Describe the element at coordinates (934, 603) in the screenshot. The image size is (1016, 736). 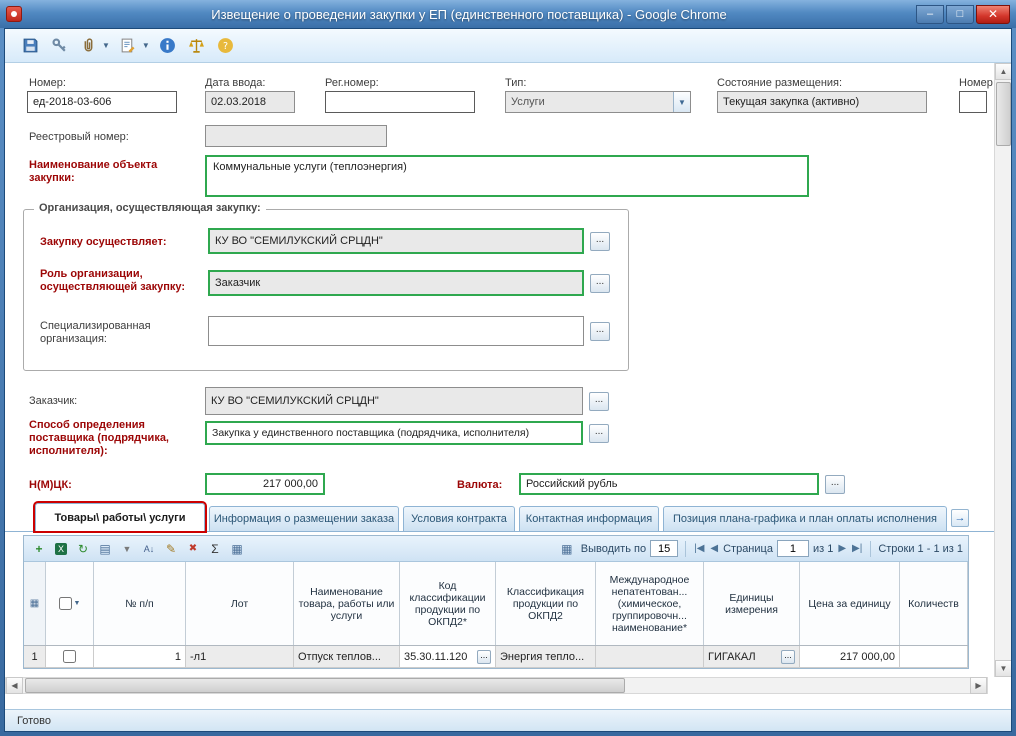
I see `column-header-quantity: Количеств` at that location.